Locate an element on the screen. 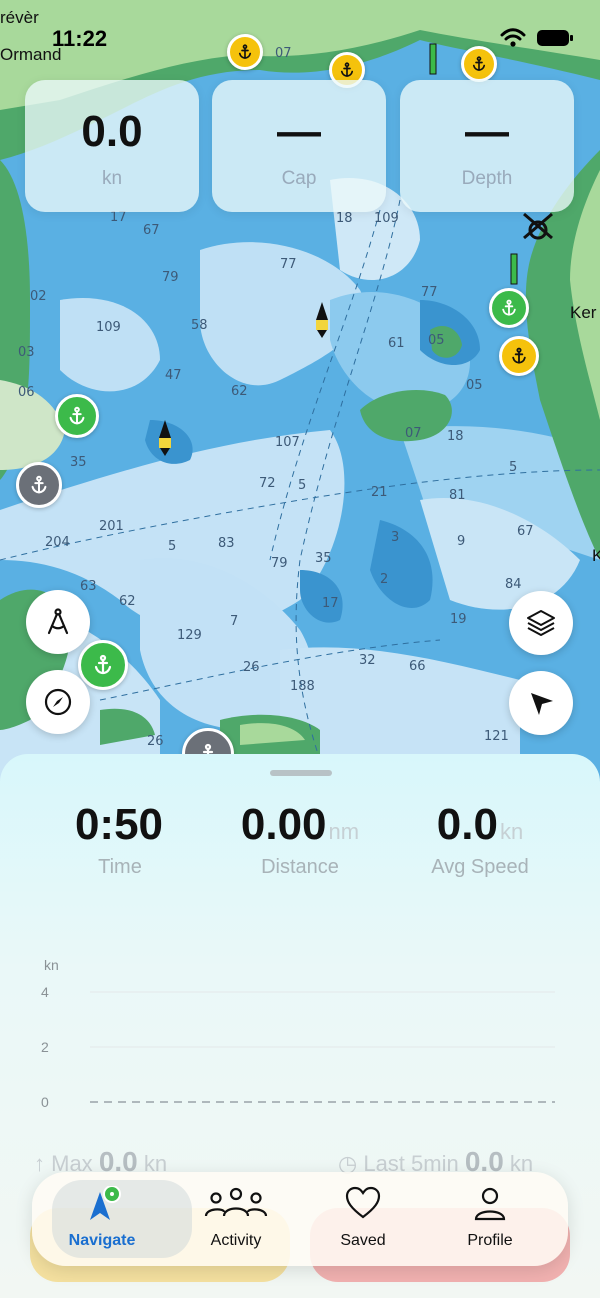 Image resolution: width=600 pixels, height=1298 pixels. compass-button is located at coordinates (58, 702).